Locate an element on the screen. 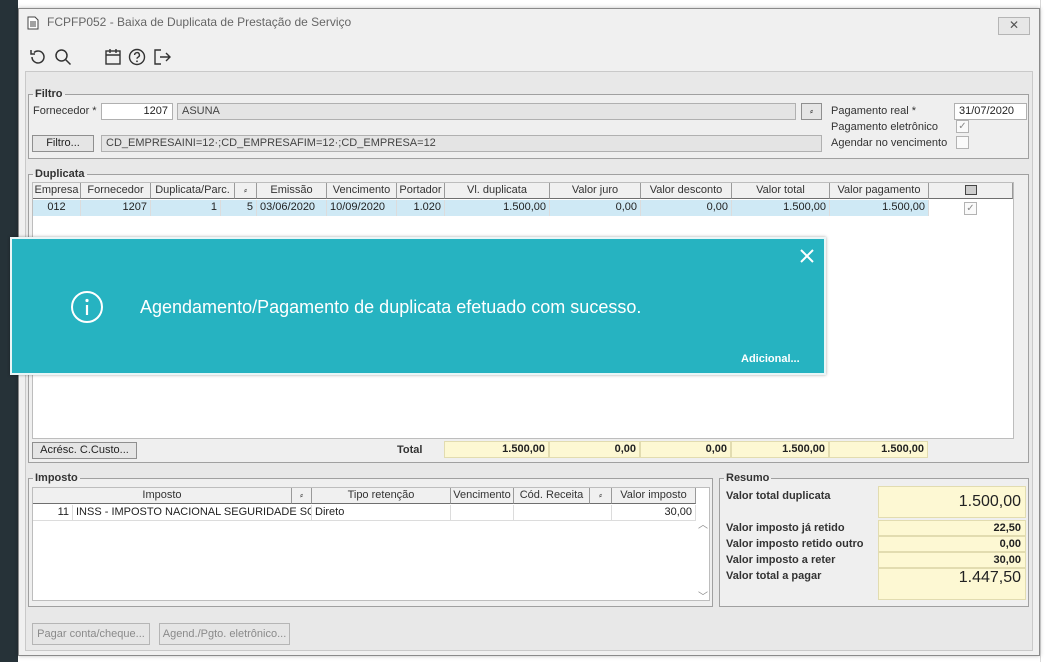 The image size is (1051, 662). col-header-valor-desconto: Valor desconto is located at coordinates (686, 191).